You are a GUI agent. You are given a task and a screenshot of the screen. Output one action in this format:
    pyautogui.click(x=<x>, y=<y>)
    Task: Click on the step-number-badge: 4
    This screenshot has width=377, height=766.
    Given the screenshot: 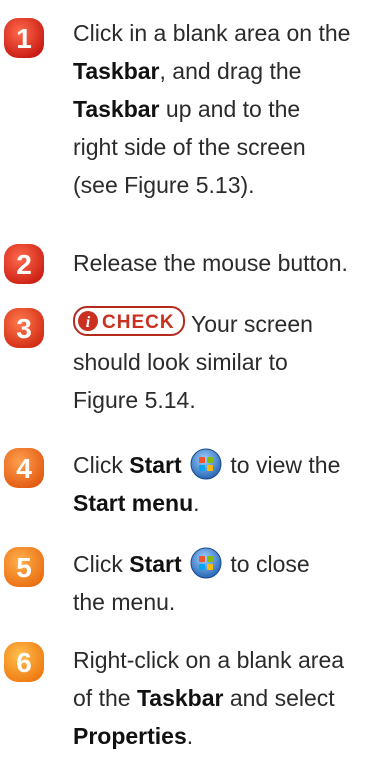 What is the action you would take?
    pyautogui.click(x=23, y=467)
    